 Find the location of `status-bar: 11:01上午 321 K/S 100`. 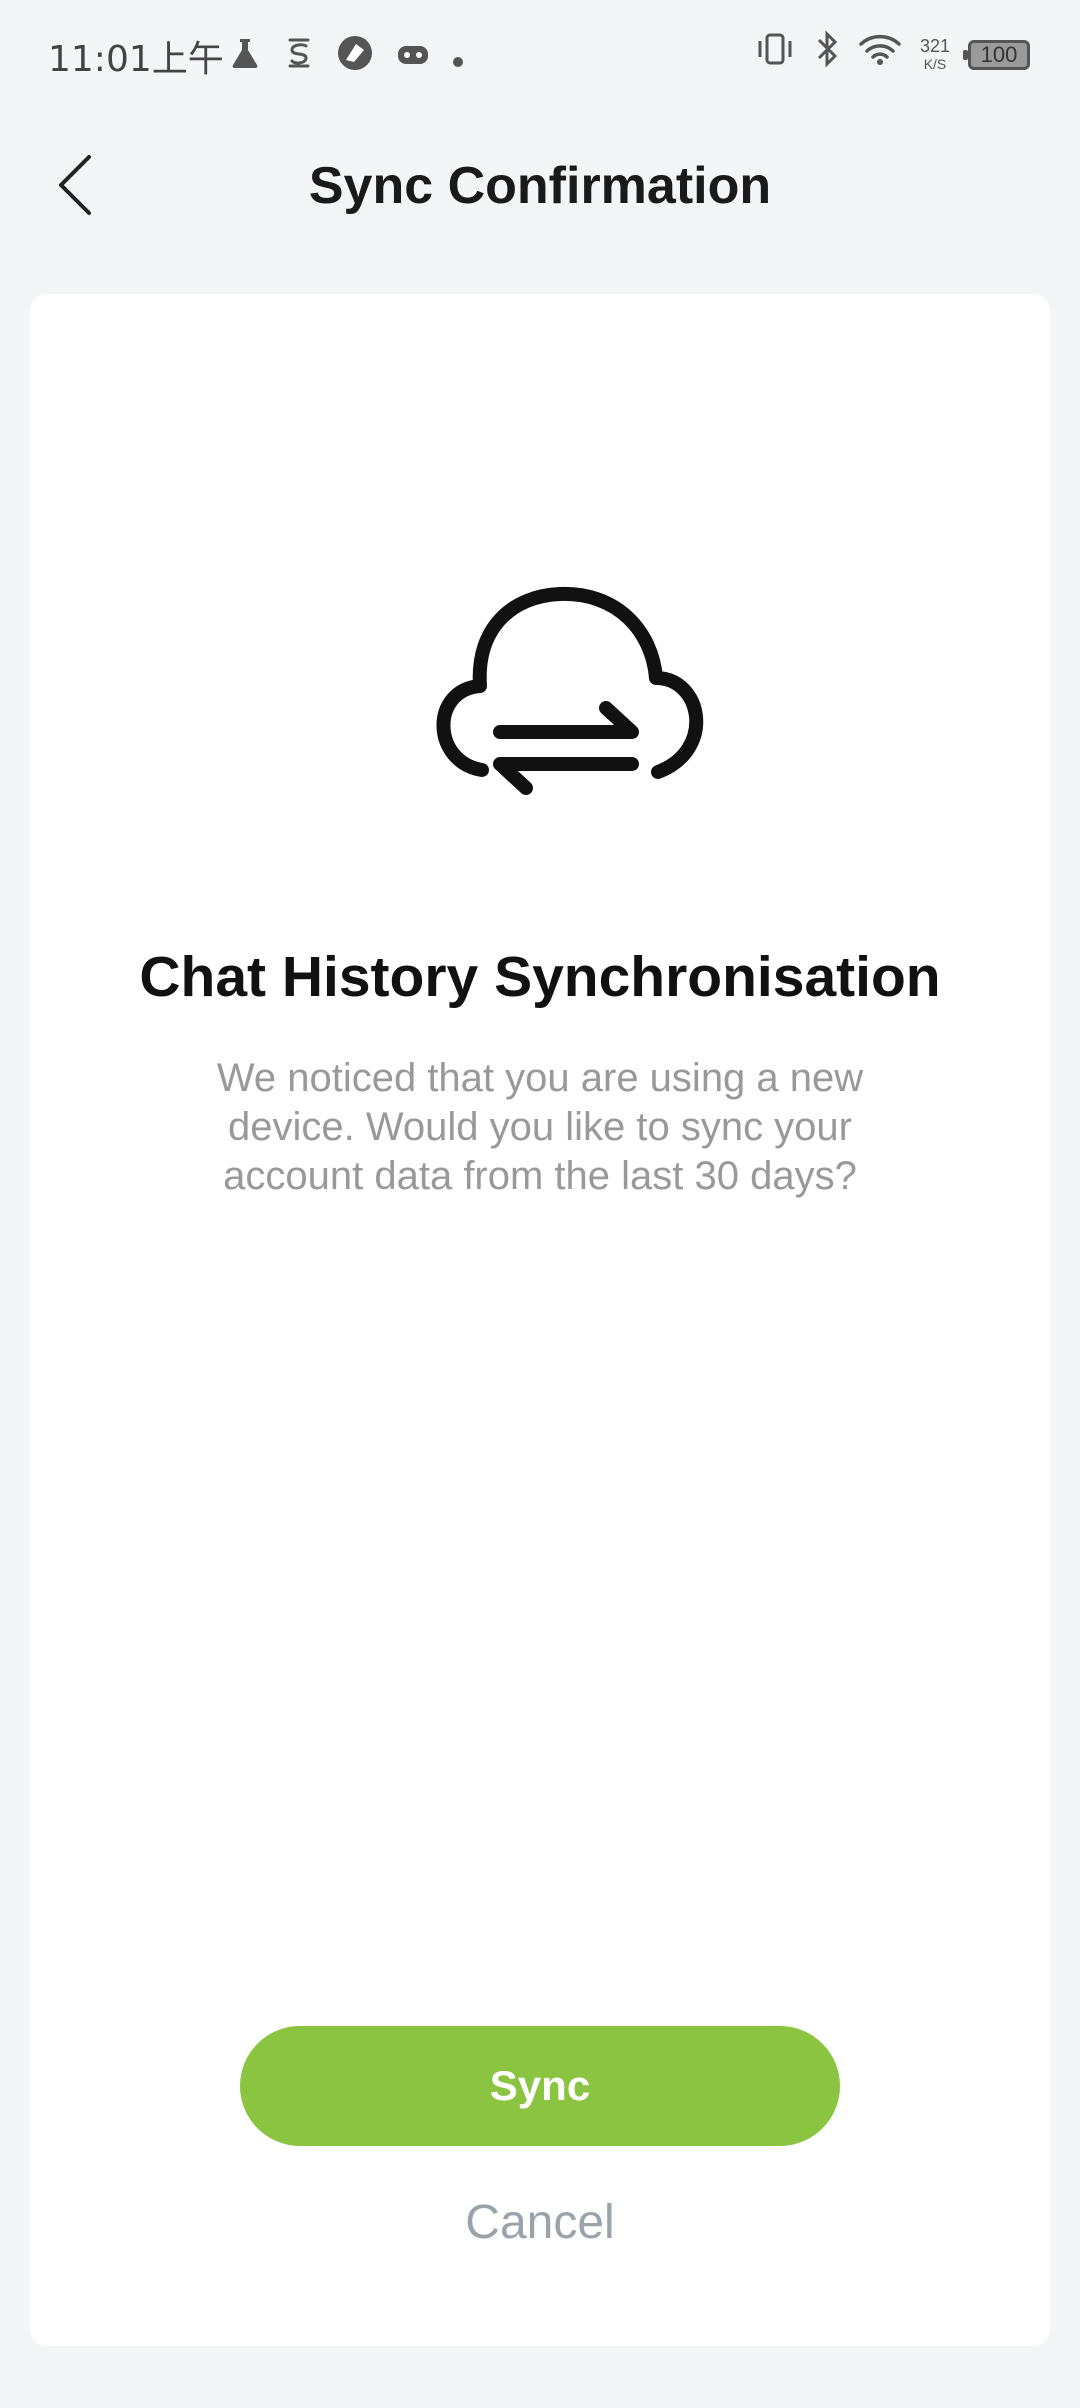

status-bar: 11:01上午 321 K/S 100 is located at coordinates (540, 55).